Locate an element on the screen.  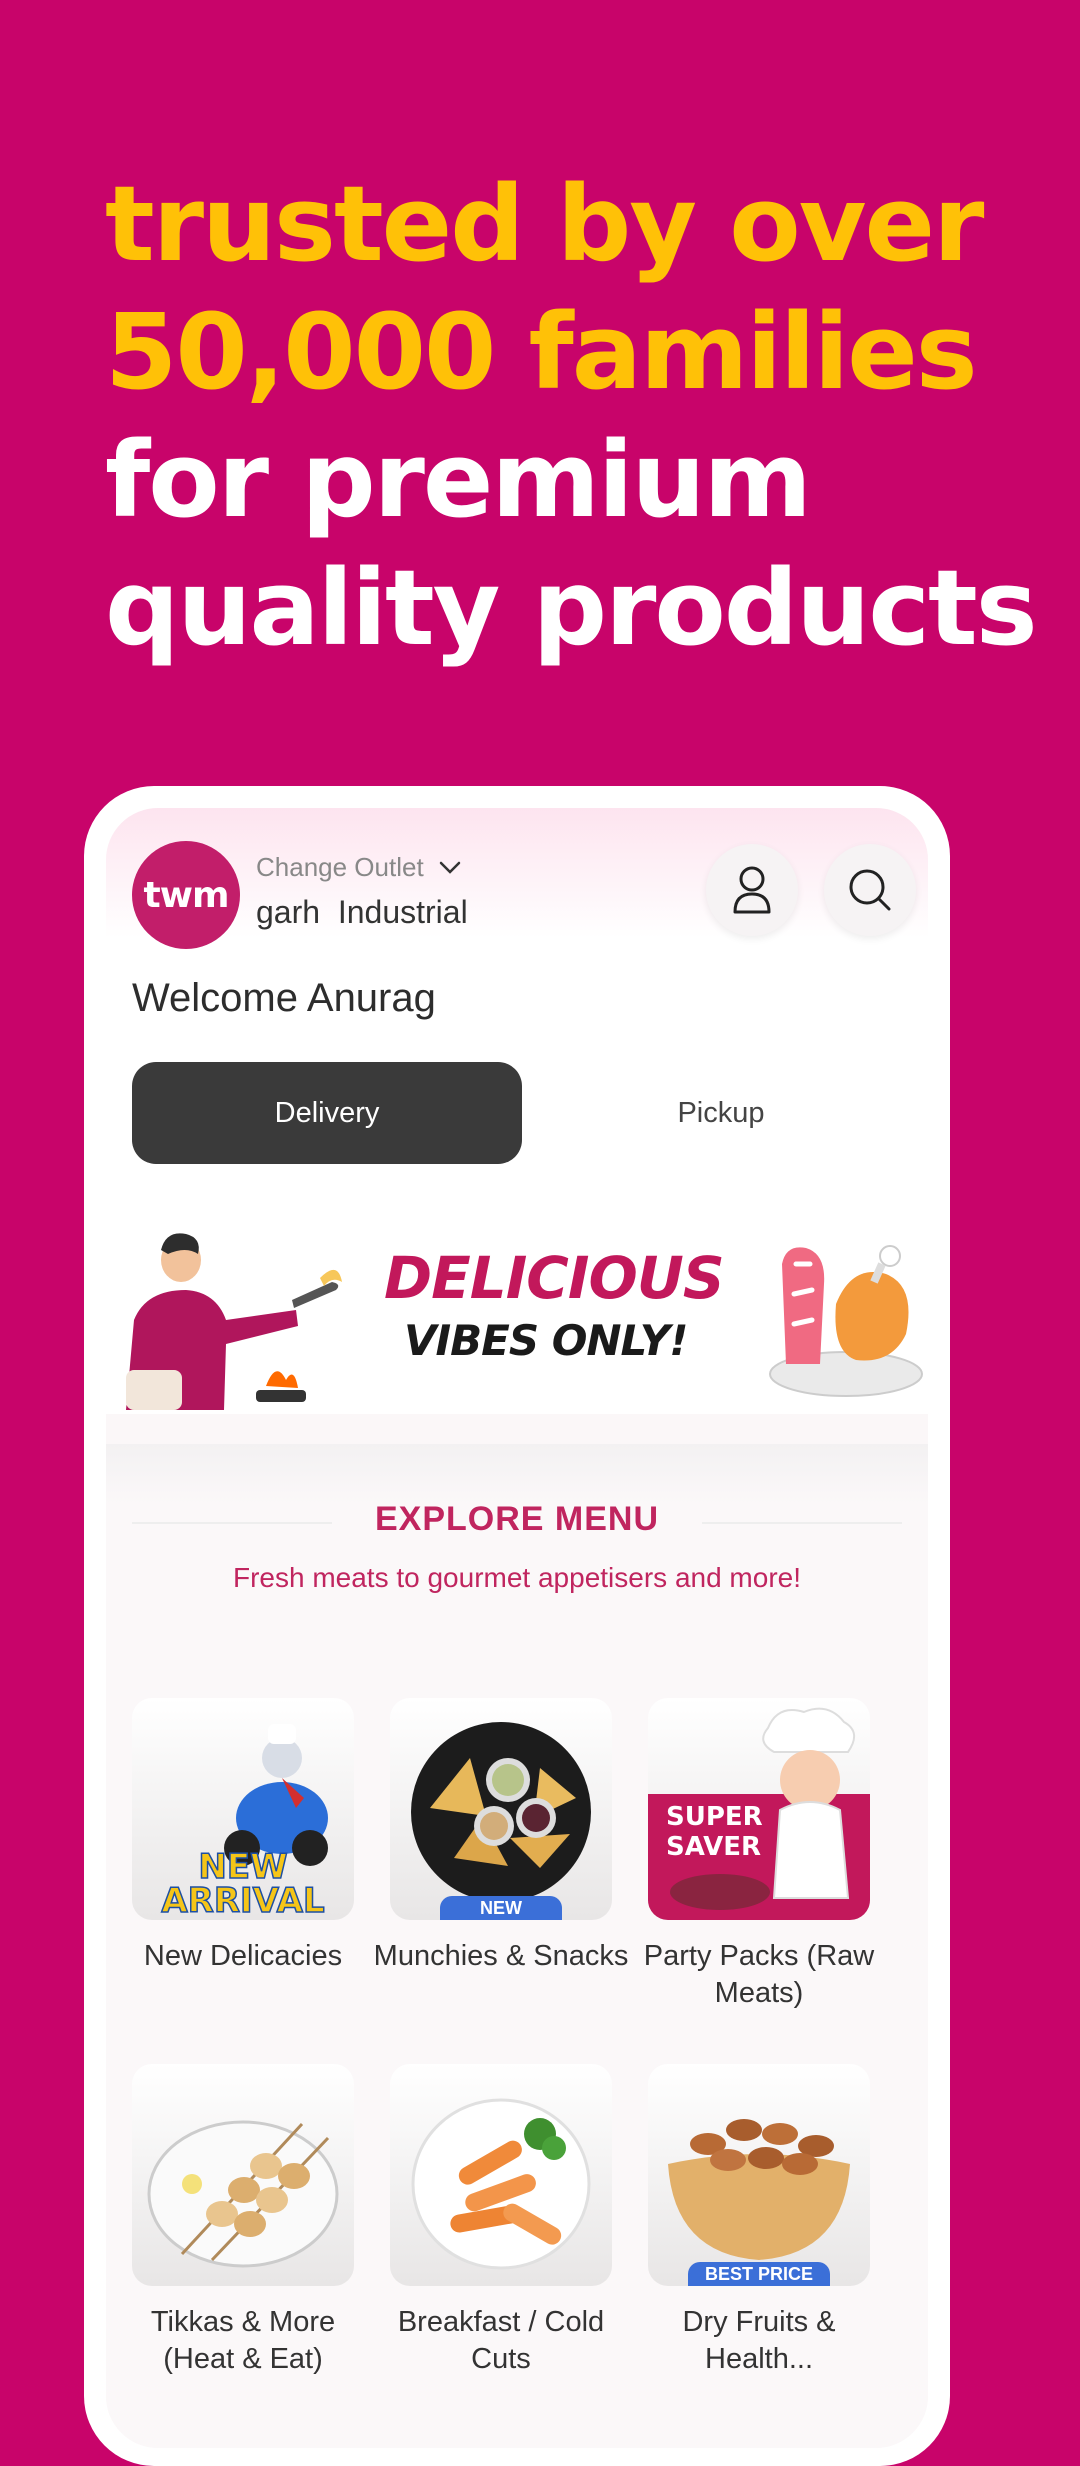
outlet-name: garh Industrial is located at coordinates (362, 912).